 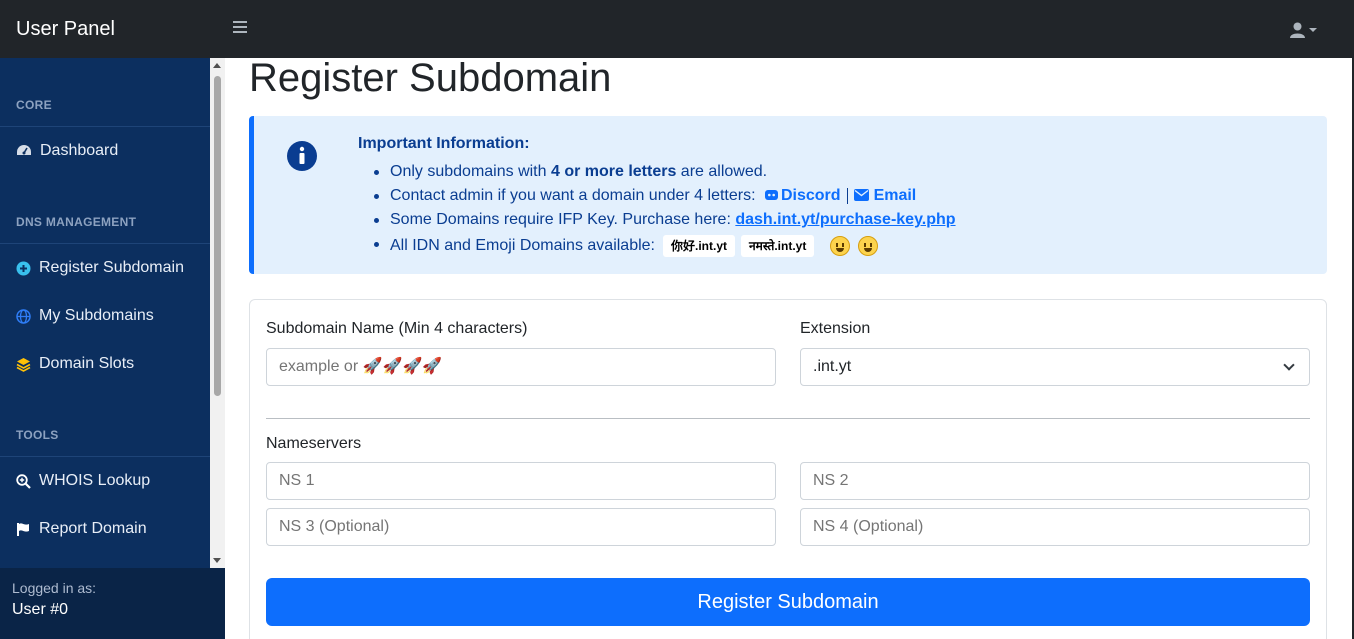 What do you see at coordinates (868, 245) in the screenshot?
I see `laughing-emoji-icon` at bounding box center [868, 245].